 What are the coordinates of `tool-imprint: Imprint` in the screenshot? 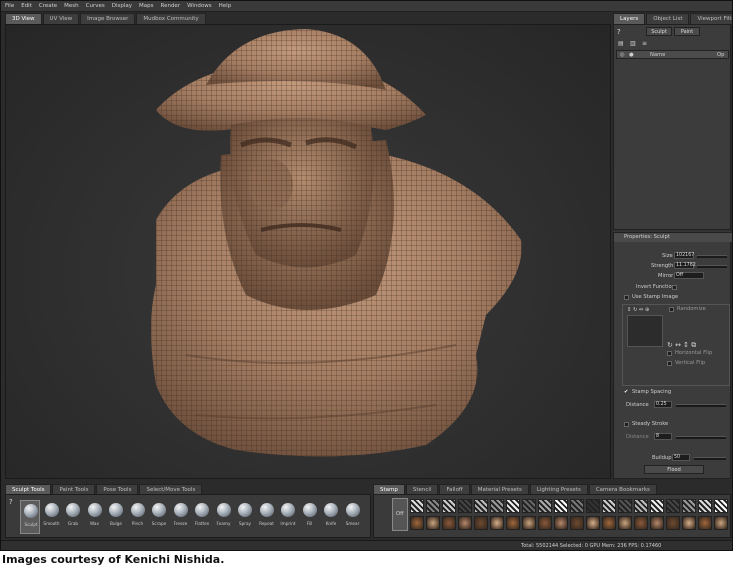 It's located at (288, 517).